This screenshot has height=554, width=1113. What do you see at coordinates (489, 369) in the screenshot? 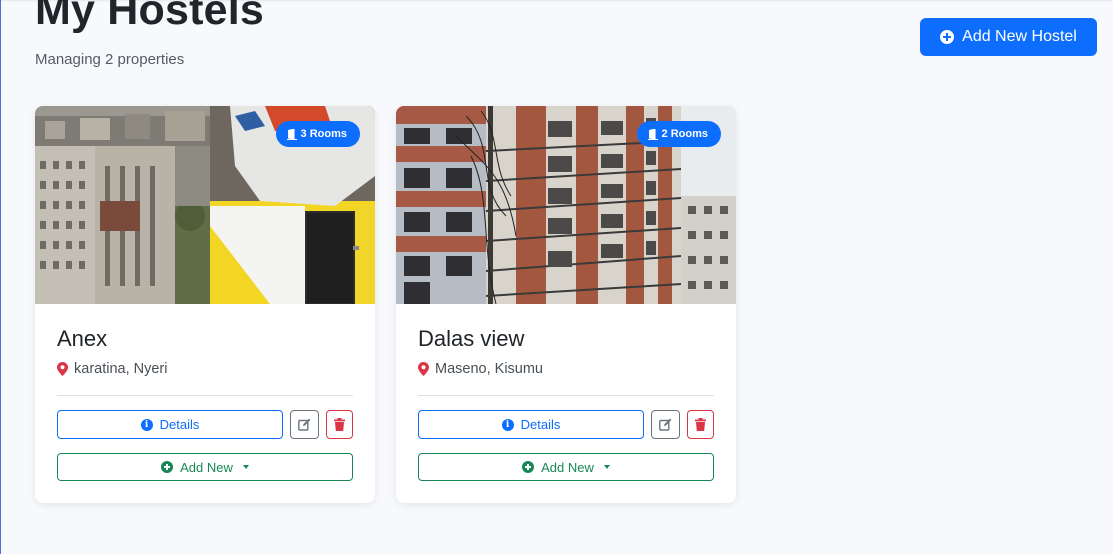
I see `hostel-location-text: Maseno, Kisumu` at bounding box center [489, 369].